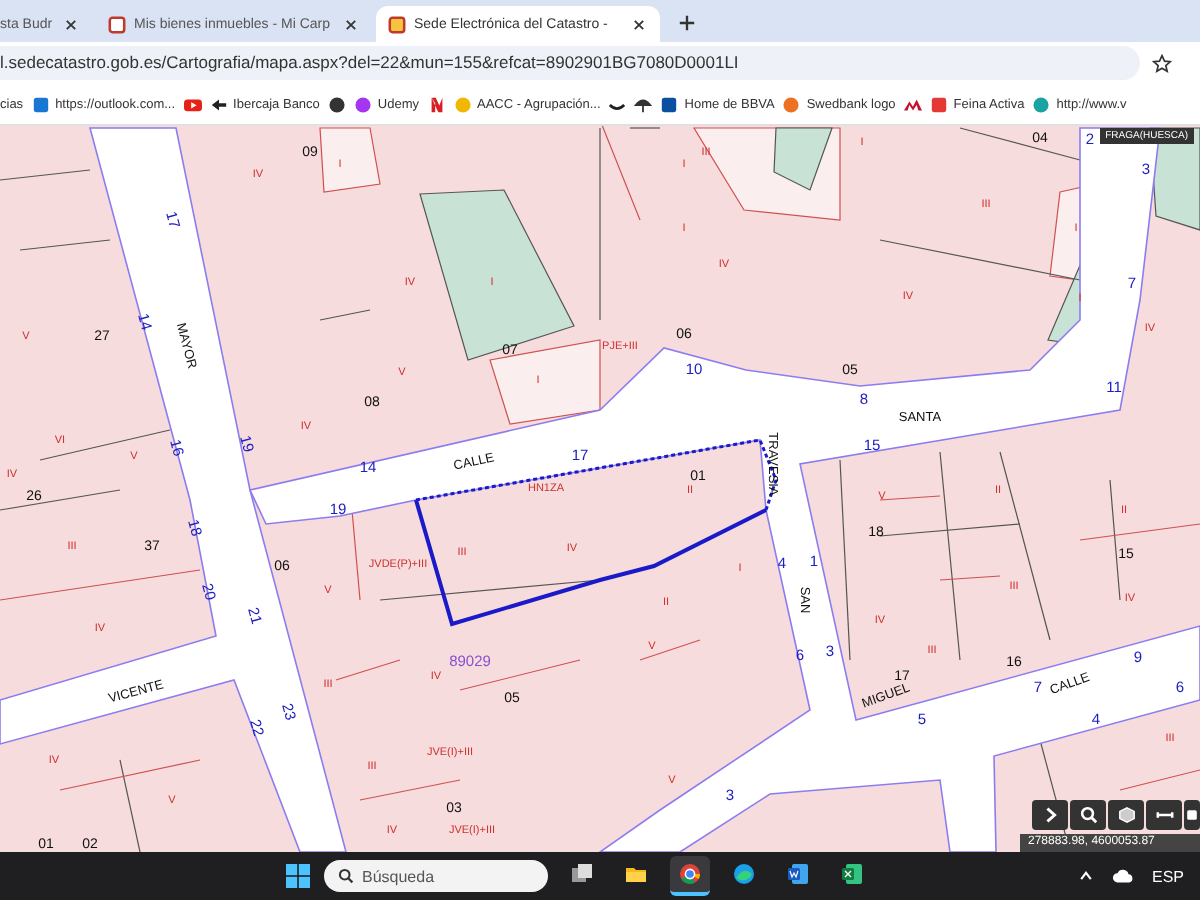  I want to click on print-button, so click(1192, 815).